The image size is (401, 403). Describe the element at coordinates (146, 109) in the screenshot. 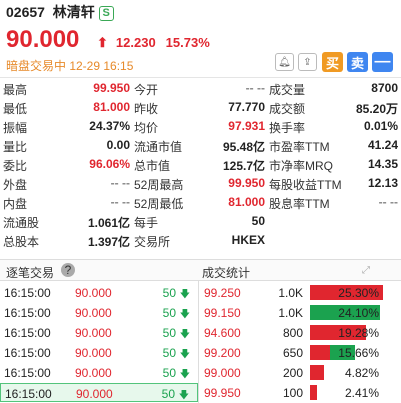

I see `quote-label: 昨收` at that location.